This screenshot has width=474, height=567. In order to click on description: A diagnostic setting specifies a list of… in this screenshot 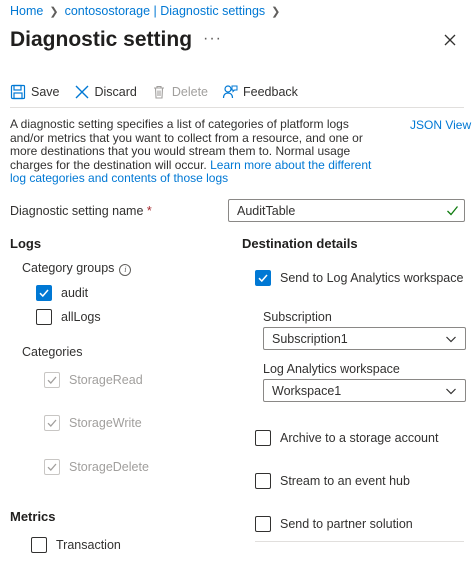, I will do `click(195, 151)`.